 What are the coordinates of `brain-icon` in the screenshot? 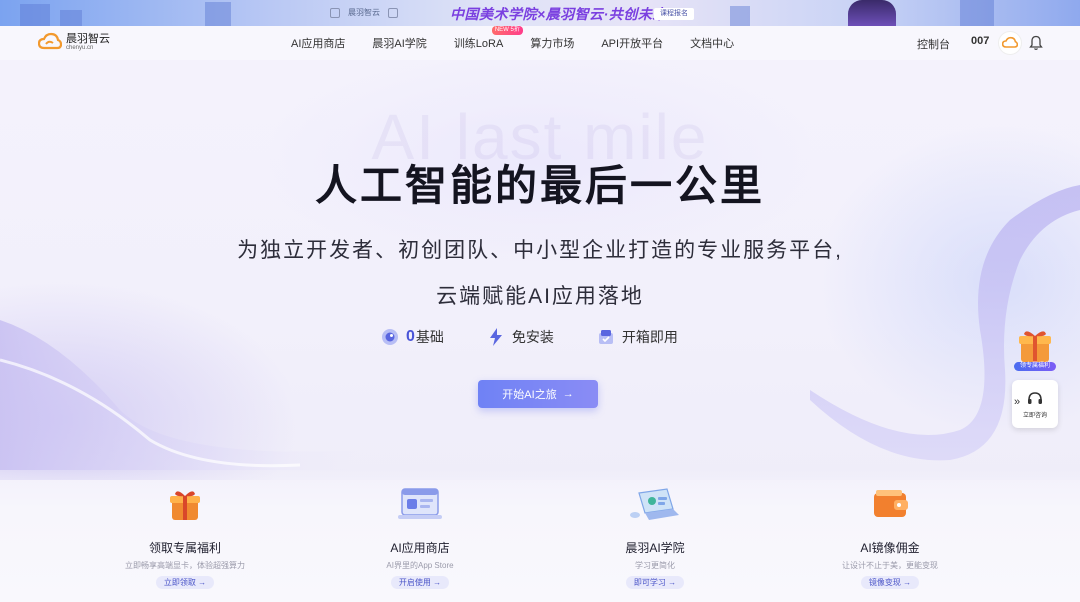 It's located at (390, 337).